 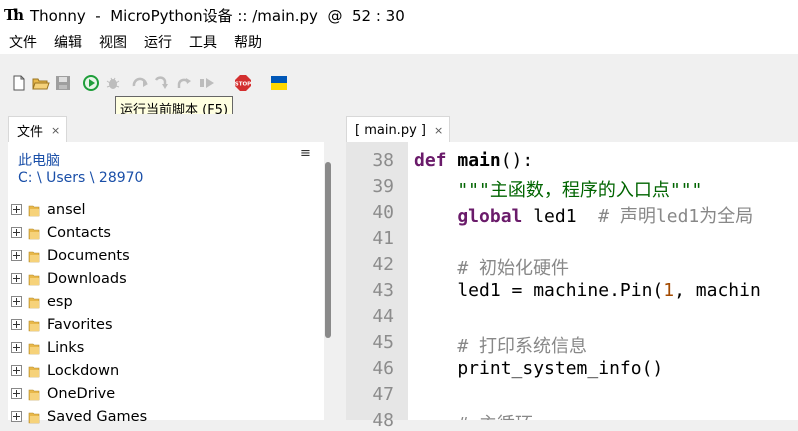 What do you see at coordinates (163, 83) in the screenshot?
I see `step-into-icon` at bounding box center [163, 83].